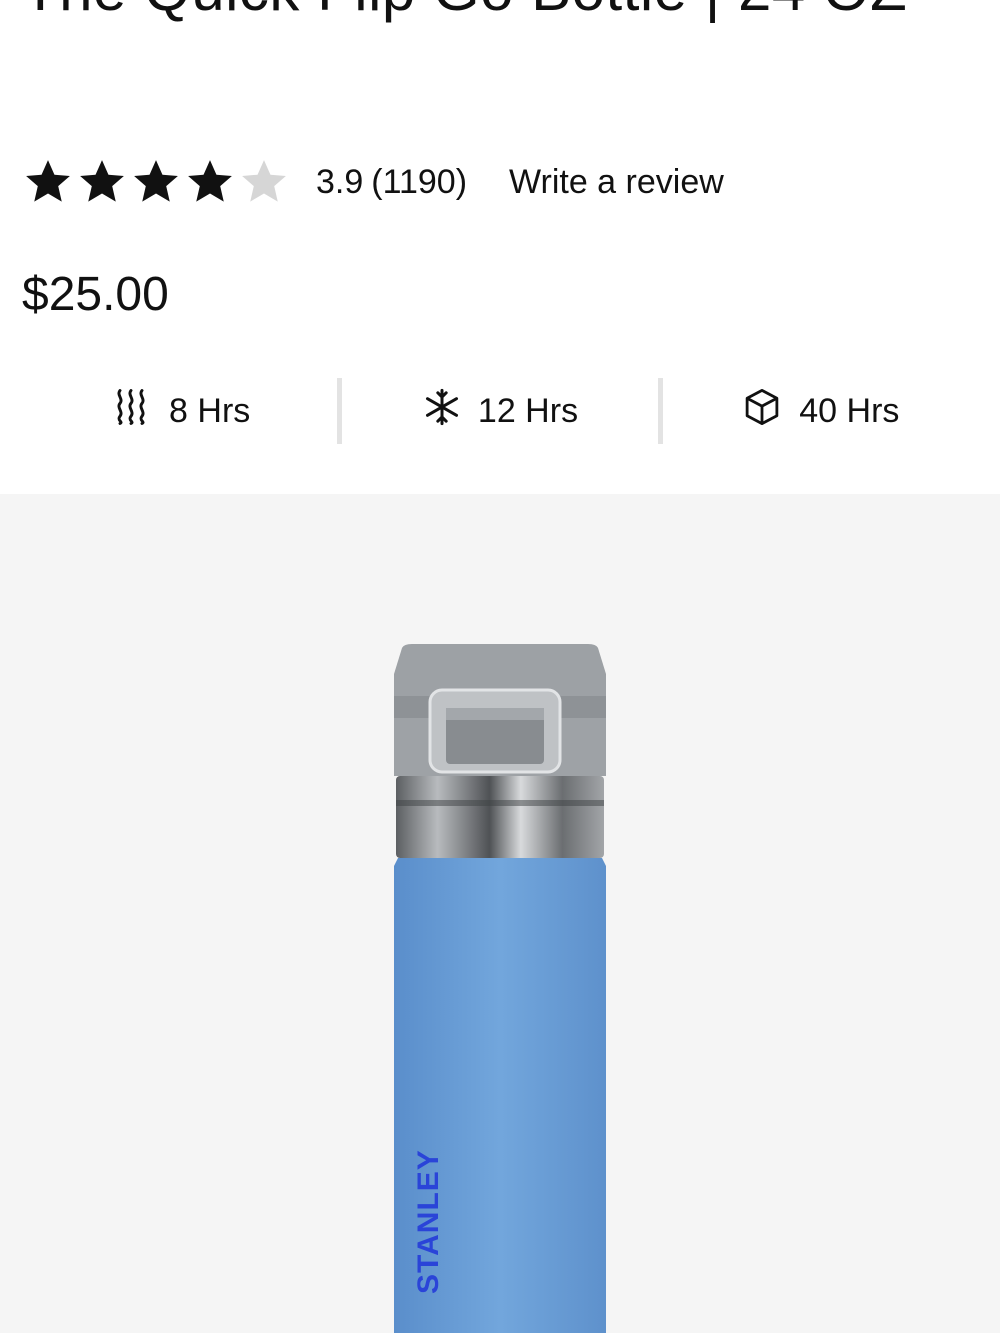 The height and width of the screenshot is (1333, 1000). What do you see at coordinates (502, 14) in the screenshot?
I see `product-title: The Quick Flip Go Bottle | 24 OZ` at bounding box center [502, 14].